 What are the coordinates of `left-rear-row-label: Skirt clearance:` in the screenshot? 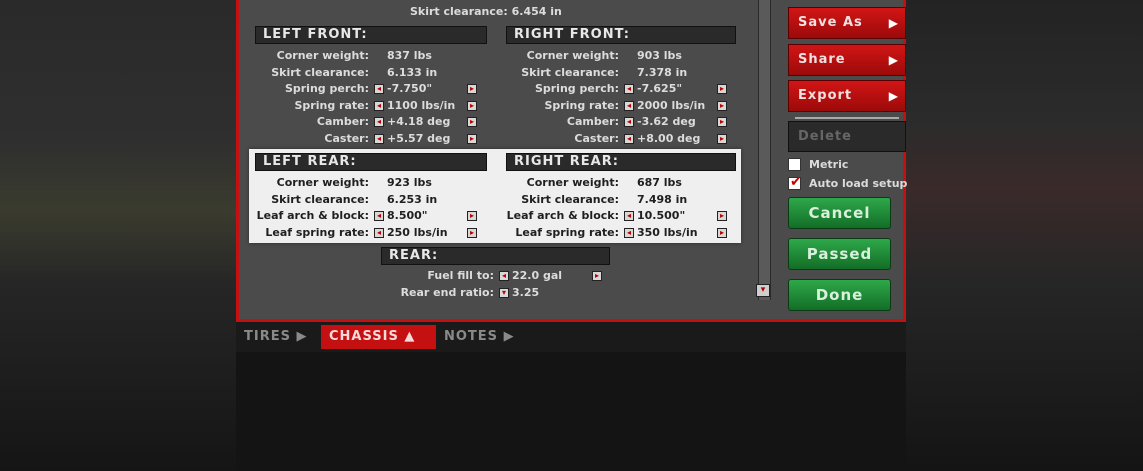 It's located at (320, 199).